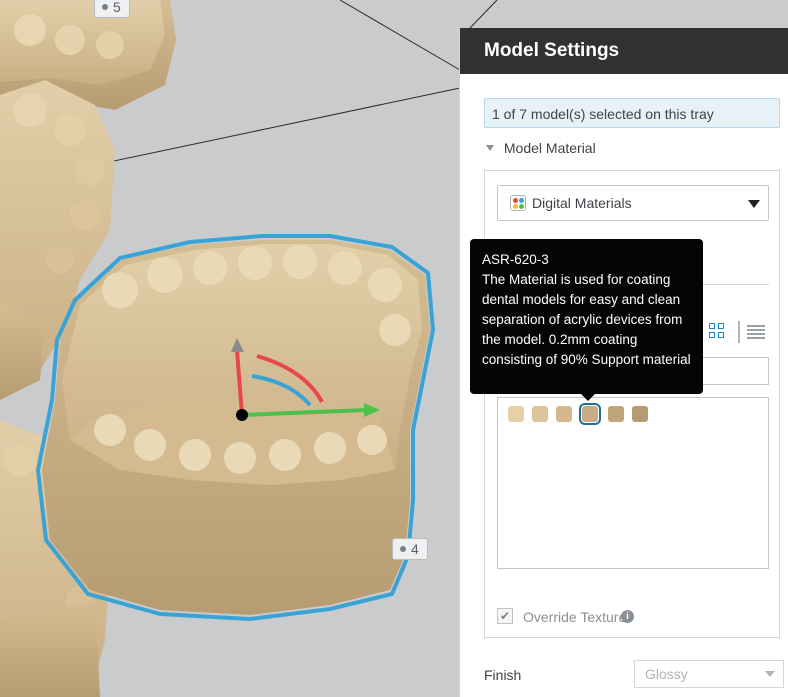 The height and width of the screenshot is (697, 788). What do you see at coordinates (575, 617) in the screenshot?
I see `override-texture-label: Override Texture` at bounding box center [575, 617].